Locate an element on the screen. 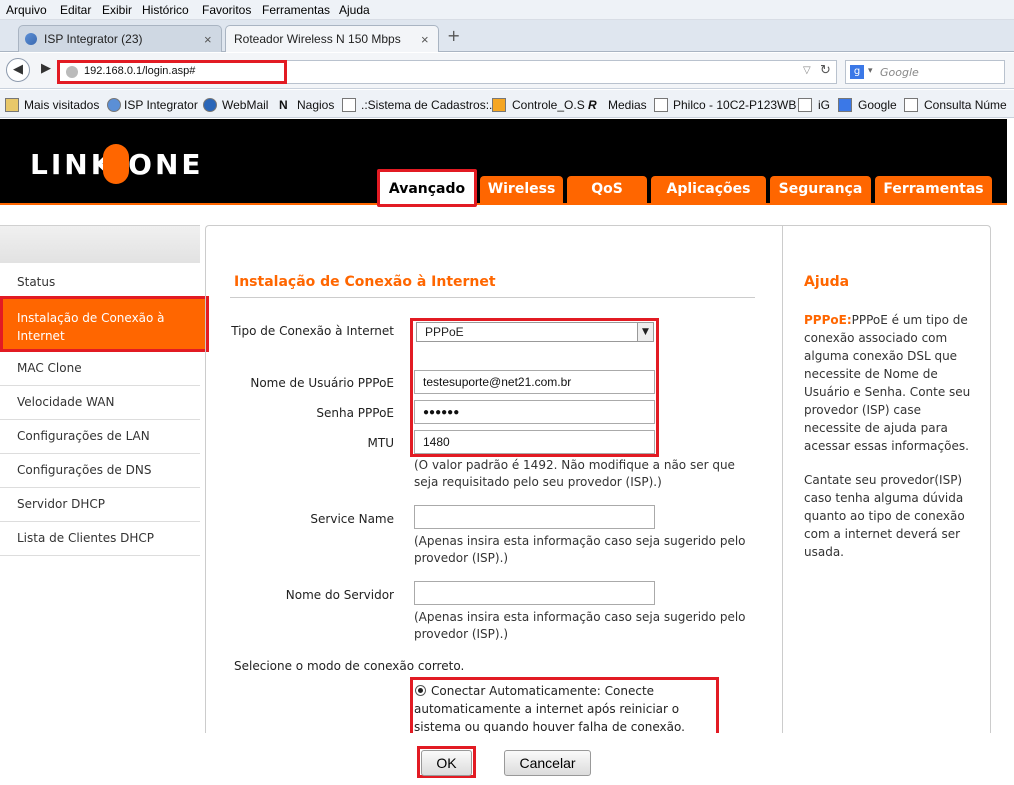 This screenshot has height=785, width=1014. sidebar-item-instalacao: Instalação de Conexão à Internet is located at coordinates (104, 324).